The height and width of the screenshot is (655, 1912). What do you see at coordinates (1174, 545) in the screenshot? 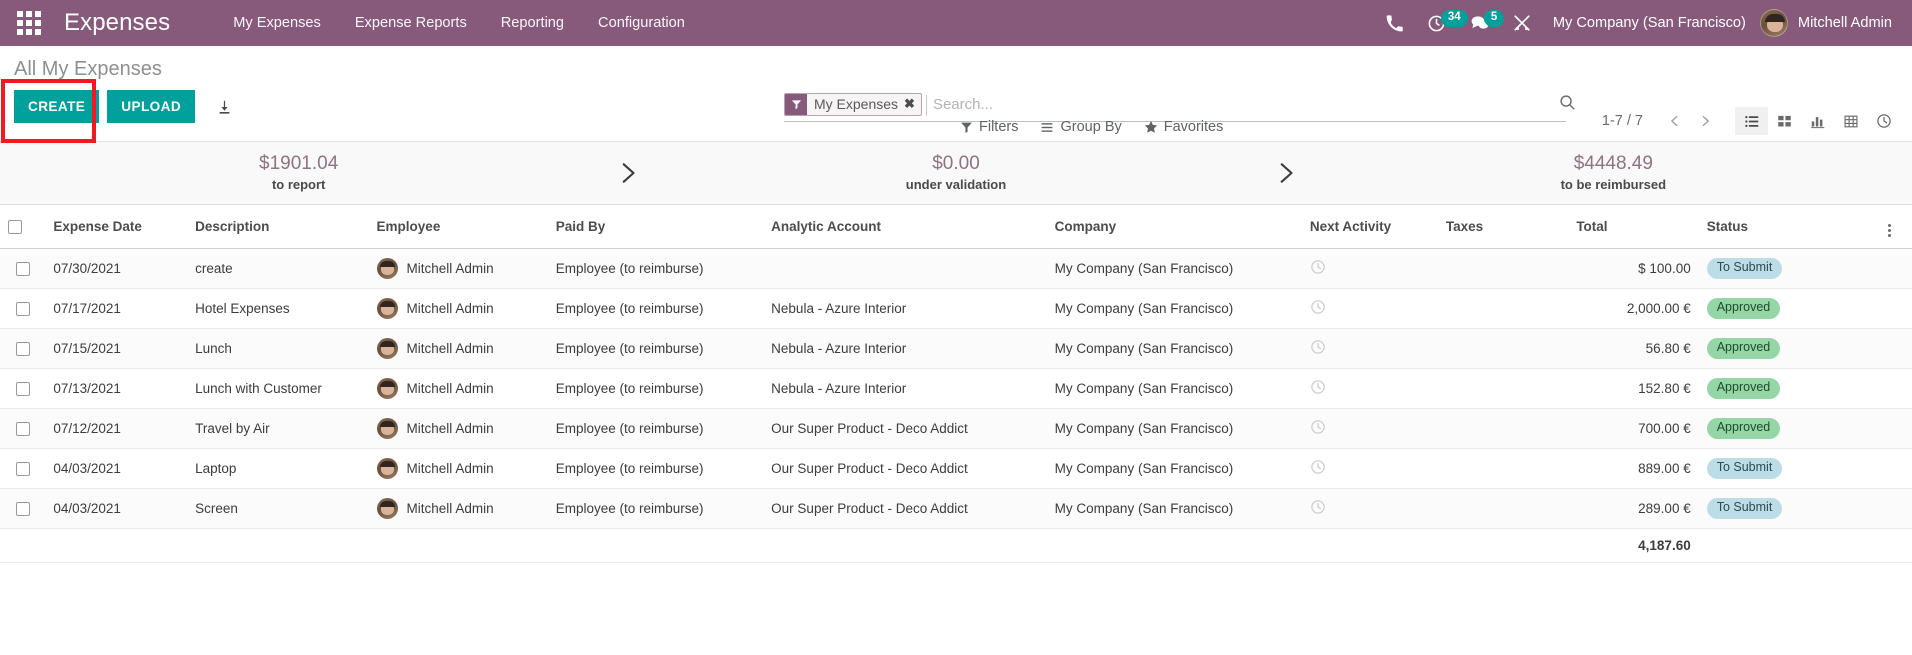
I see `footer-spacer-company` at bounding box center [1174, 545].